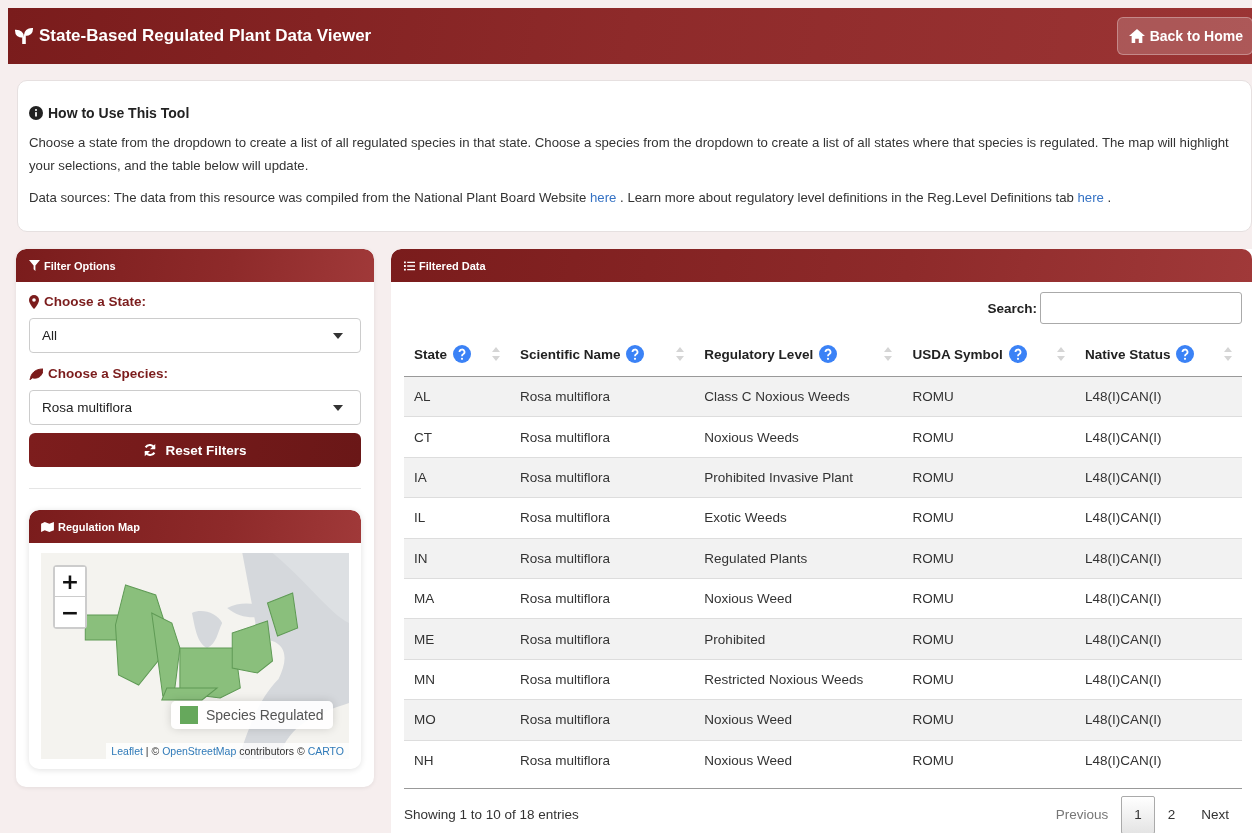  Describe the element at coordinates (36, 113) in the screenshot. I see `info-icon` at that location.